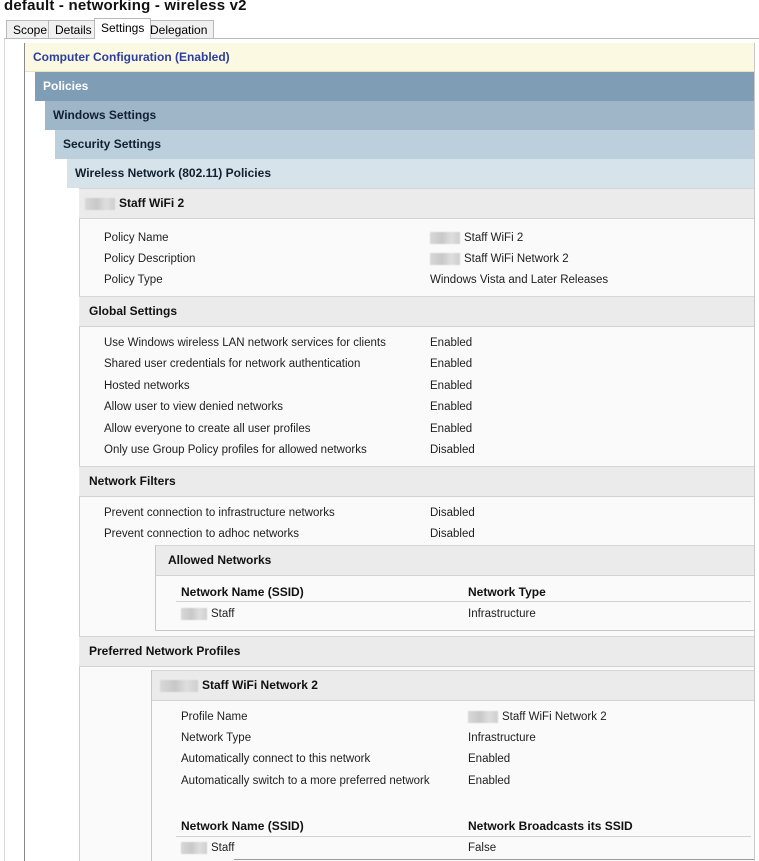 Image resolution: width=759 pixels, height=861 pixels. I want to click on profile-setting-value: Staff WiFi Network 2, so click(537, 717).